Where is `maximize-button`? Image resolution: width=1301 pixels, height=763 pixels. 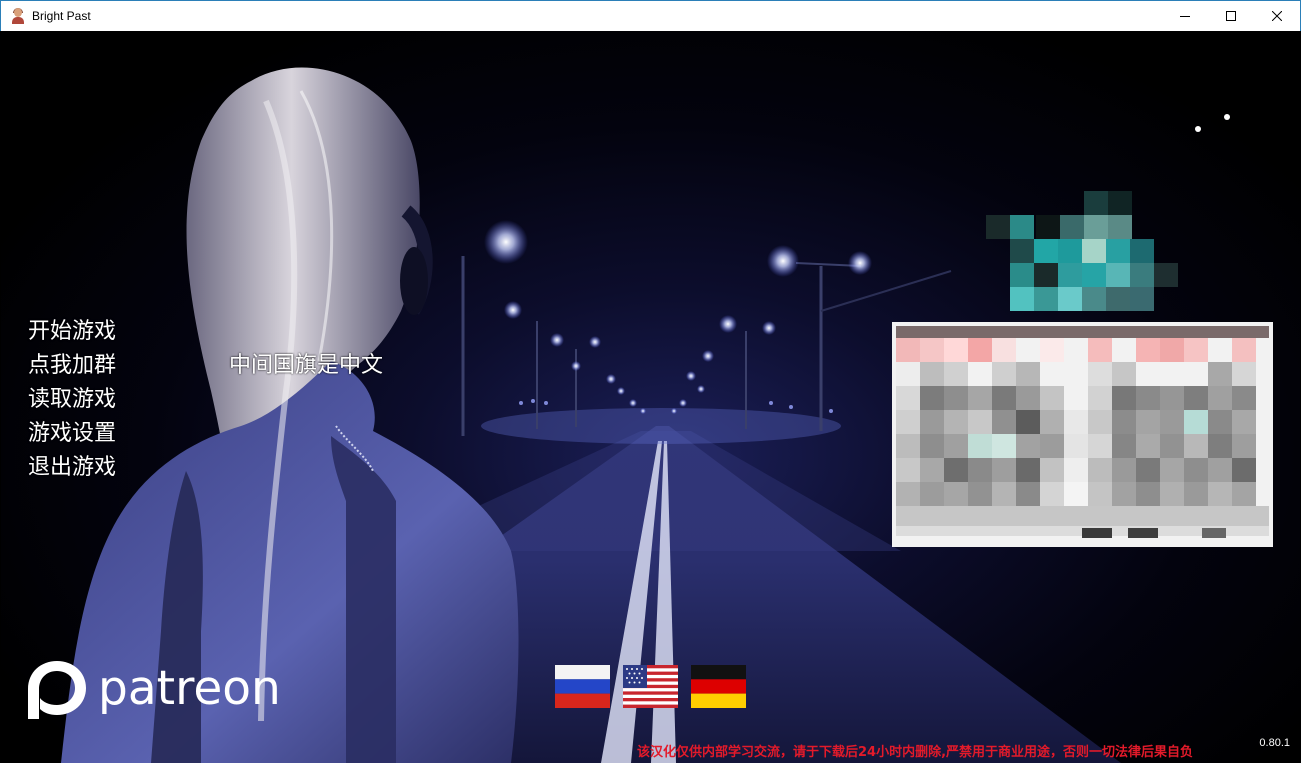
maximize-button is located at coordinates (1231, 16).